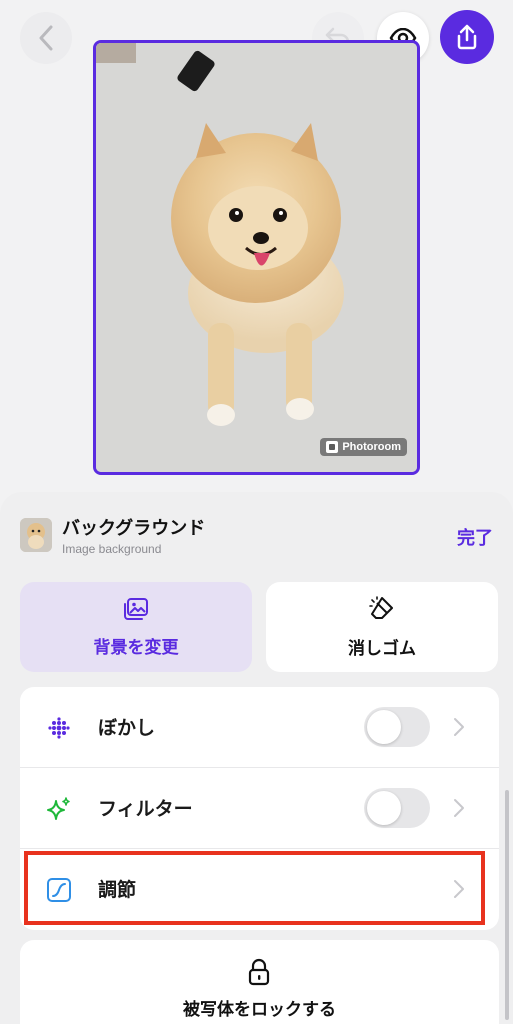 This screenshot has height=1024, width=513. Describe the element at coordinates (382, 627) in the screenshot. I see `eraser-button: 消しゴム` at that location.